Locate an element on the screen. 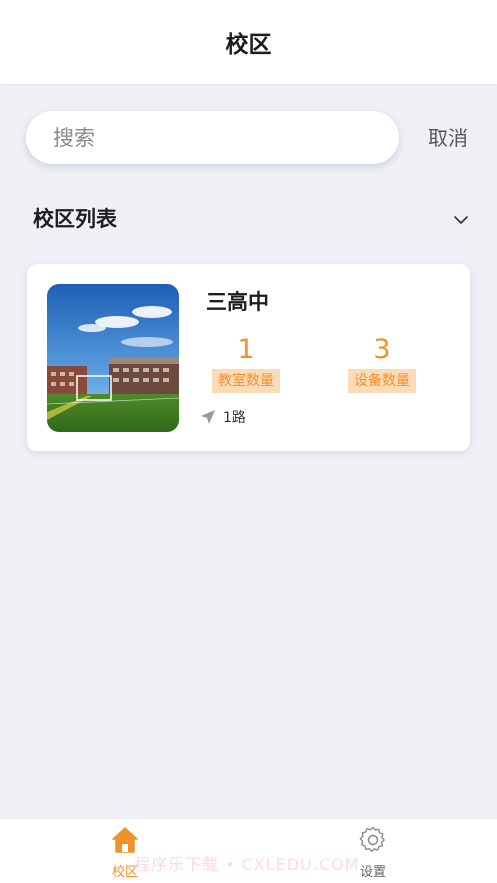  search-row: 取消 is located at coordinates (249, 137).